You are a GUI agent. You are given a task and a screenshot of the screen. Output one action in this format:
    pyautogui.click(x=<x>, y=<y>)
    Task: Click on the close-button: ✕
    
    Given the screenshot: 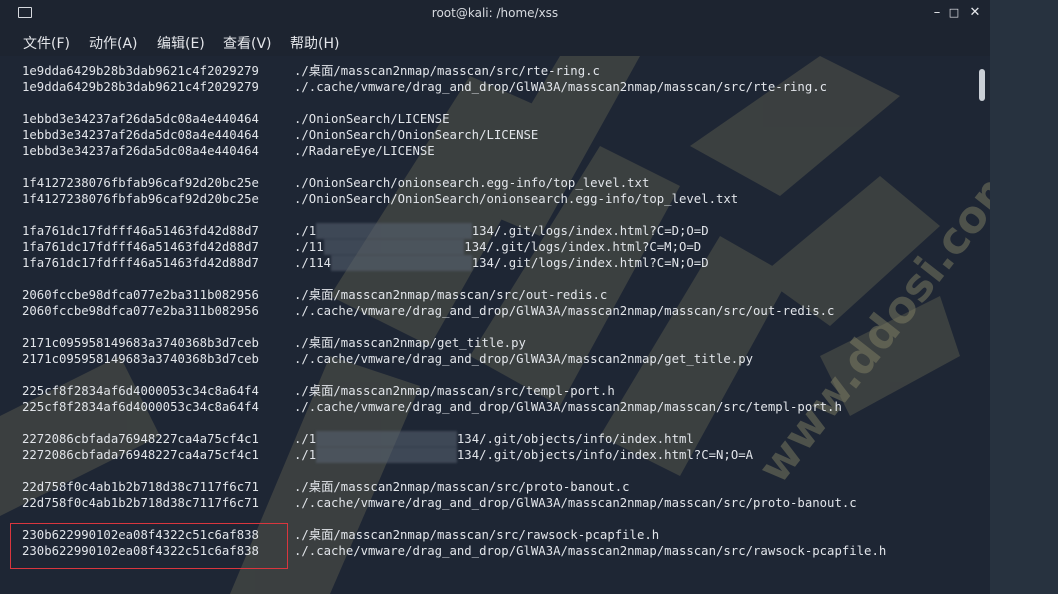 What is the action you would take?
    pyautogui.click(x=975, y=13)
    